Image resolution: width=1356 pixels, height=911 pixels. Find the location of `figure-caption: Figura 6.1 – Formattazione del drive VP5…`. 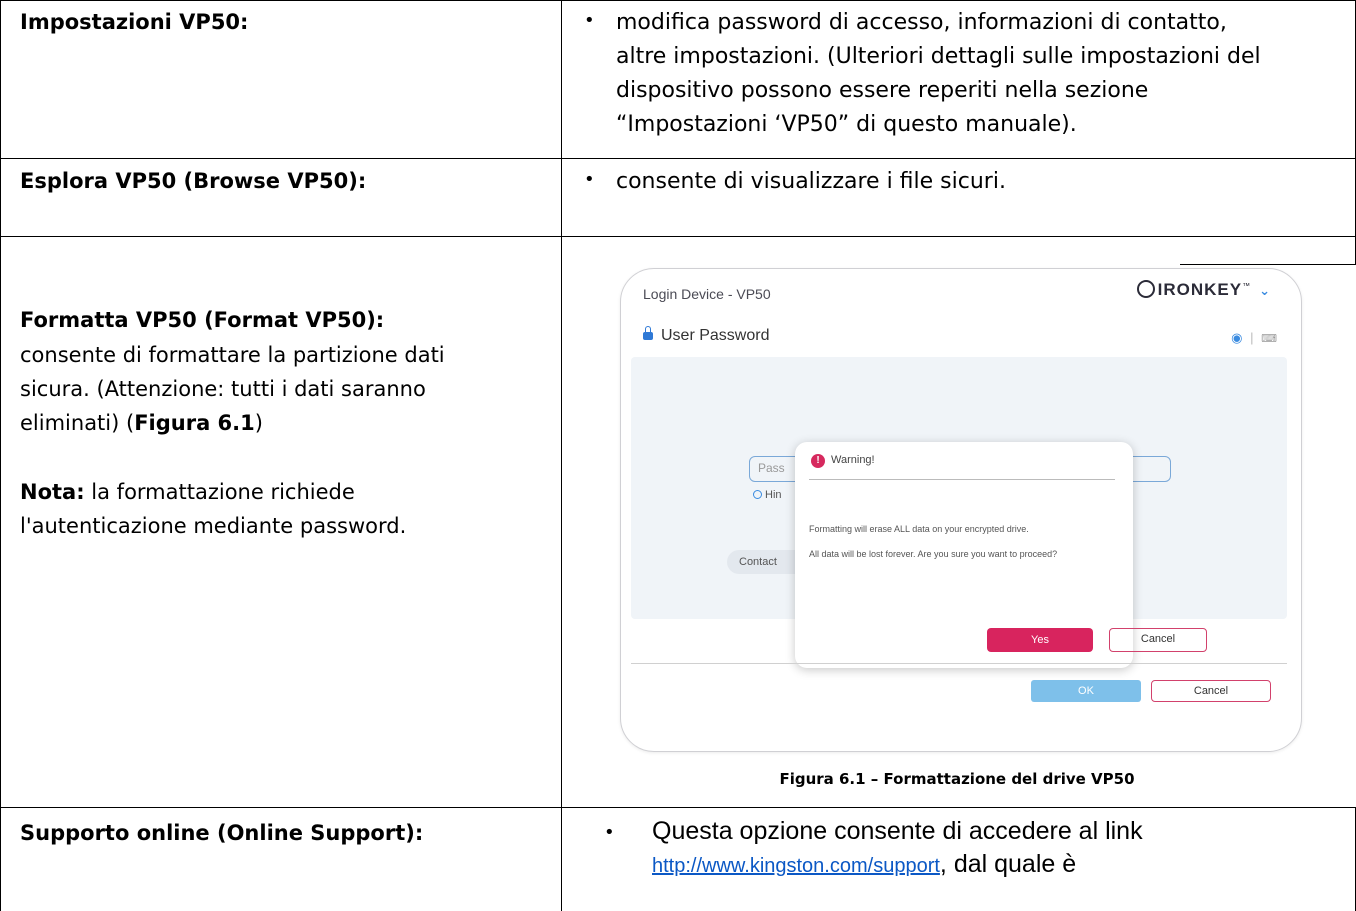

figure-caption: Figura 6.1 – Formattazione del drive VP5… is located at coordinates (957, 779).